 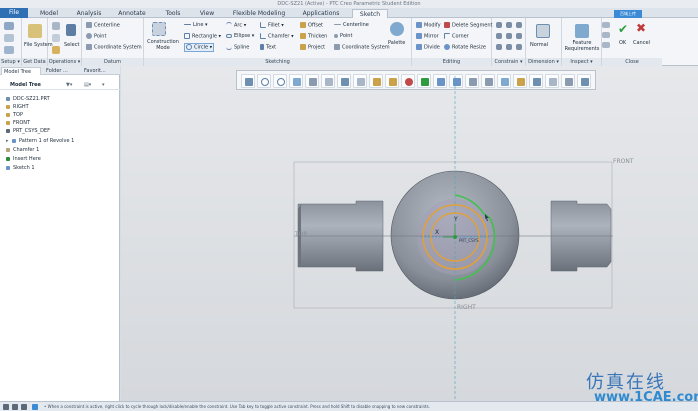 I want to click on tree-filter-icon: ▼▾, so click(x=69, y=85).